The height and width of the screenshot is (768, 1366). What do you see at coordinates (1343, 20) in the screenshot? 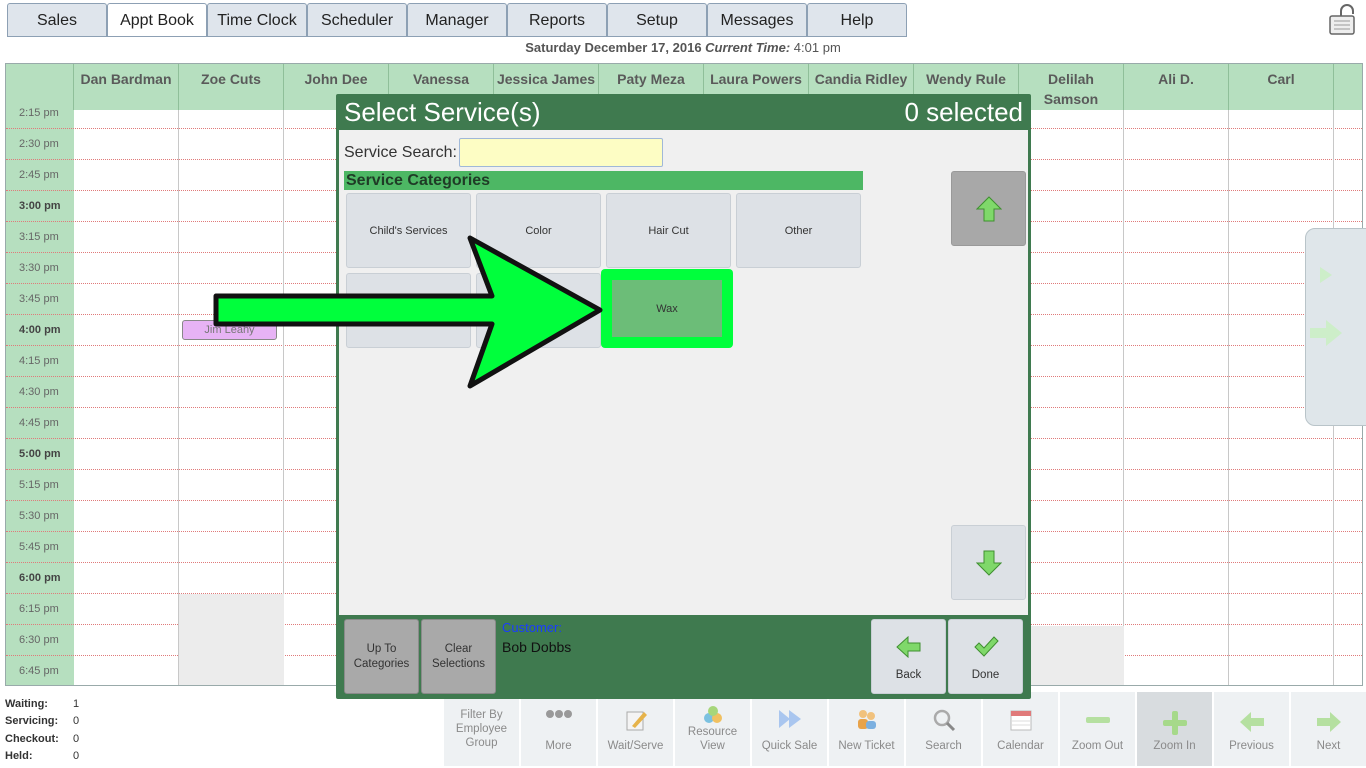
I see `unlock-icon` at bounding box center [1343, 20].